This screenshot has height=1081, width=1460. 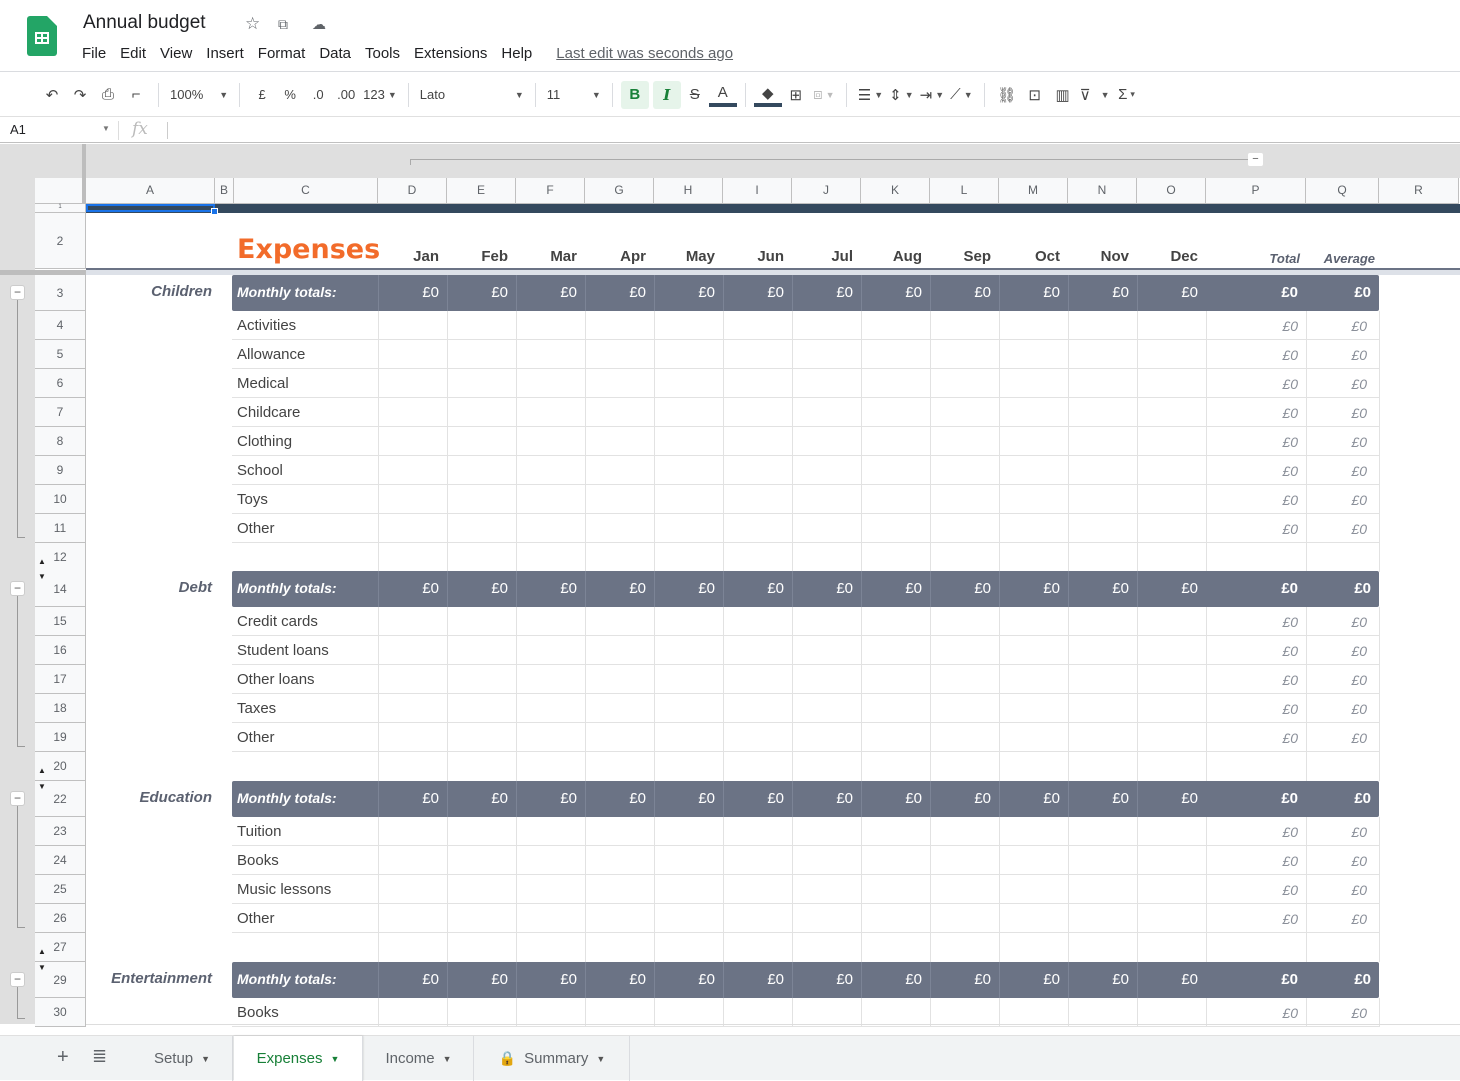 I want to click on column-header: L, so click(x=964, y=190).